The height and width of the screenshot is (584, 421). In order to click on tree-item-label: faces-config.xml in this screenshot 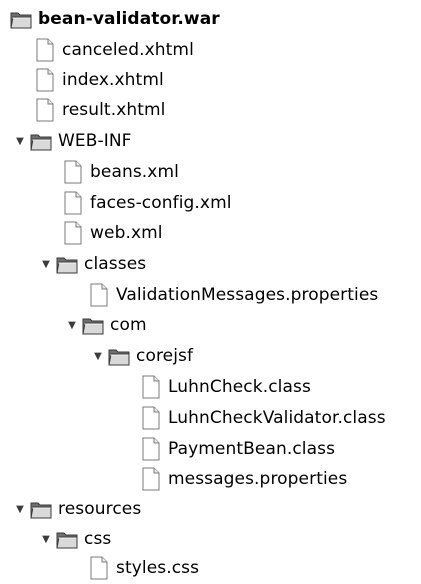, I will do `click(161, 203)`.